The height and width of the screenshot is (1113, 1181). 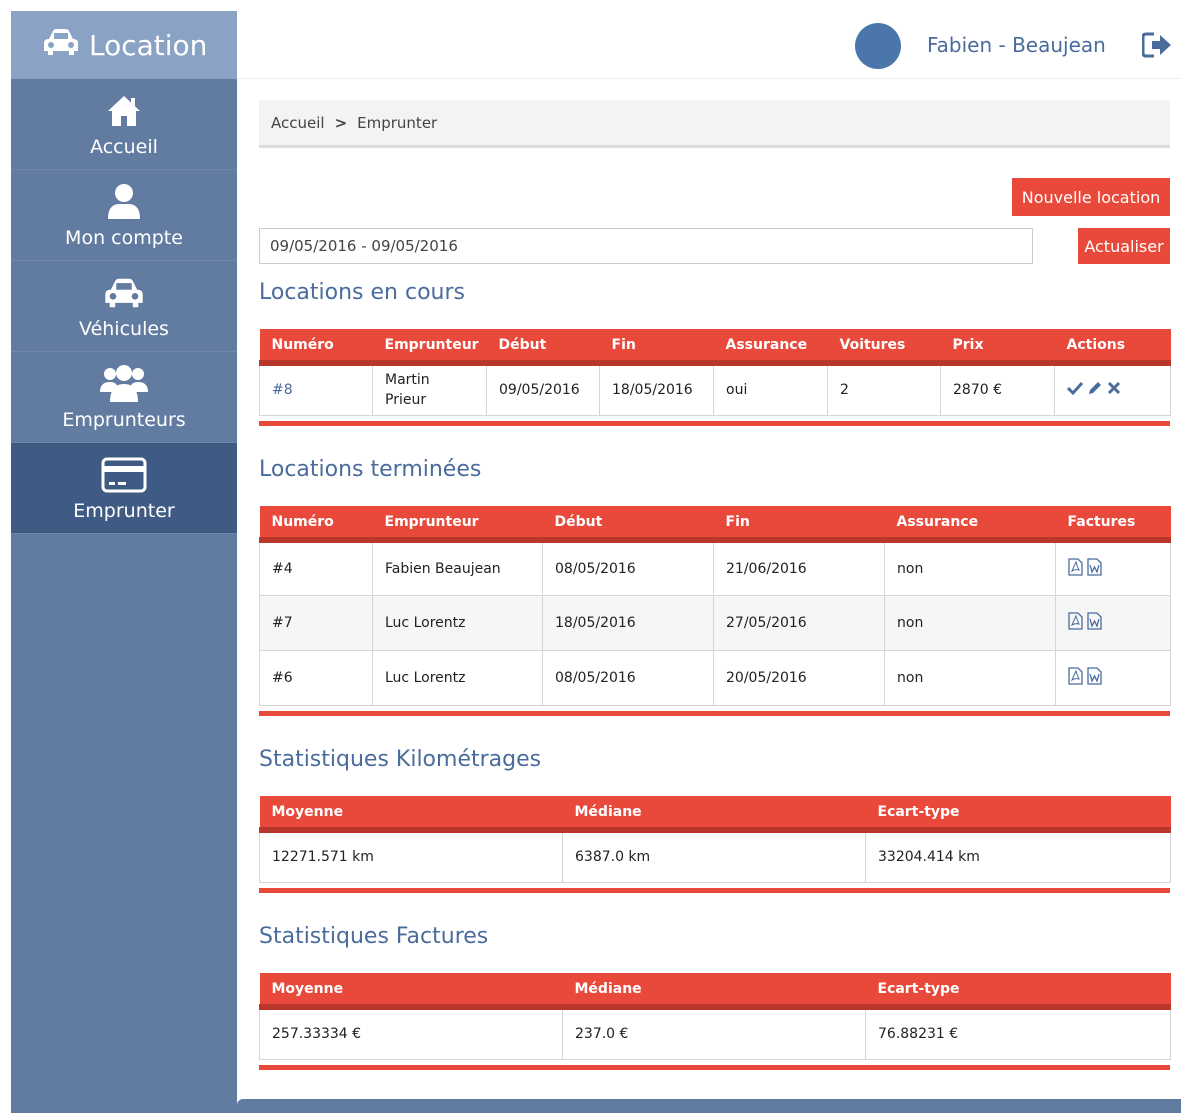 I want to click on avatar, so click(x=878, y=46).